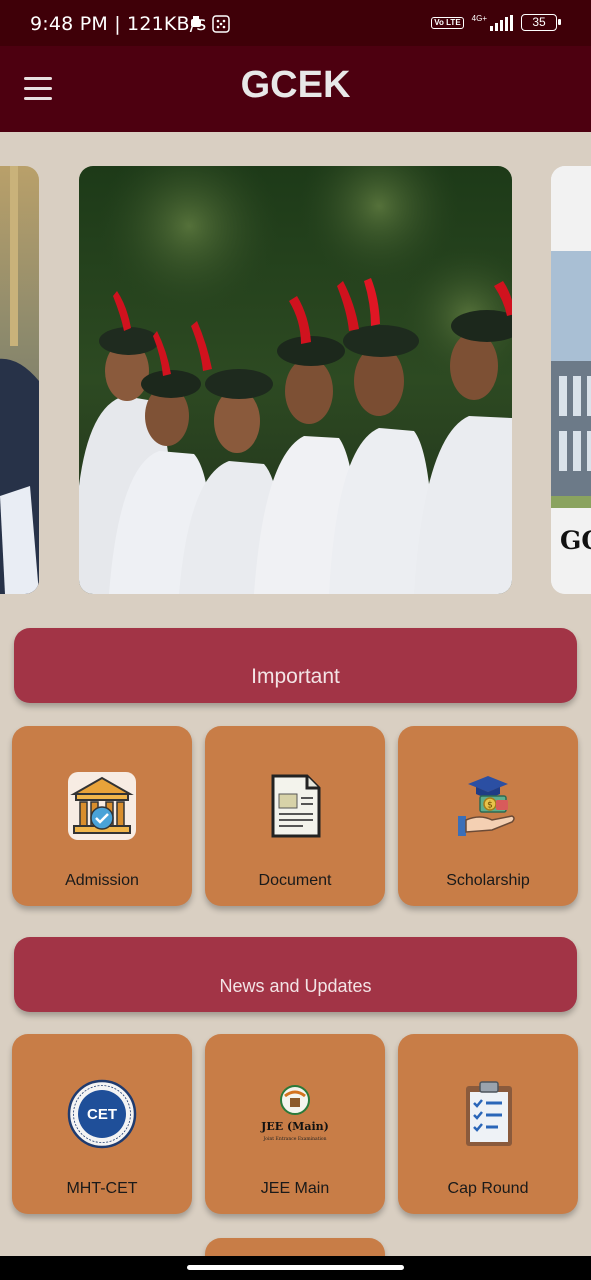  I want to click on network-type: 4G+, so click(479, 18).